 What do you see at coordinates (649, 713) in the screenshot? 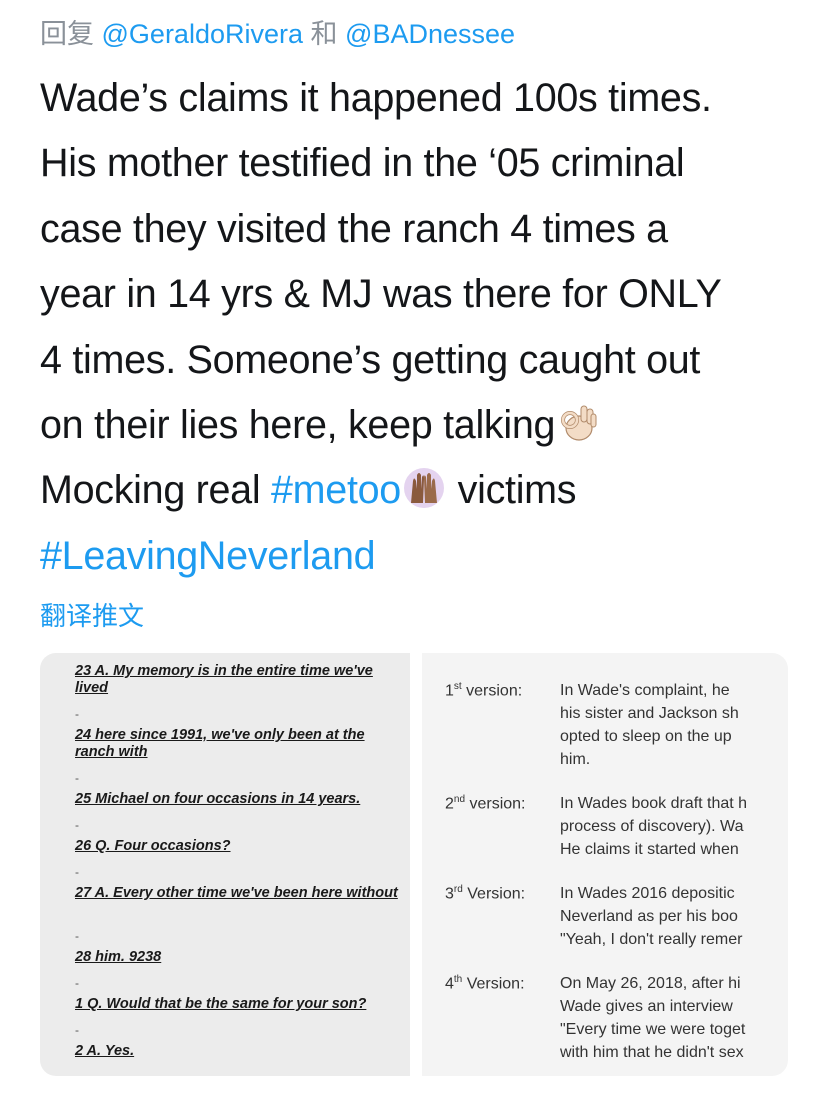
I see `version-text-line: his sister and Jackson sh` at bounding box center [649, 713].